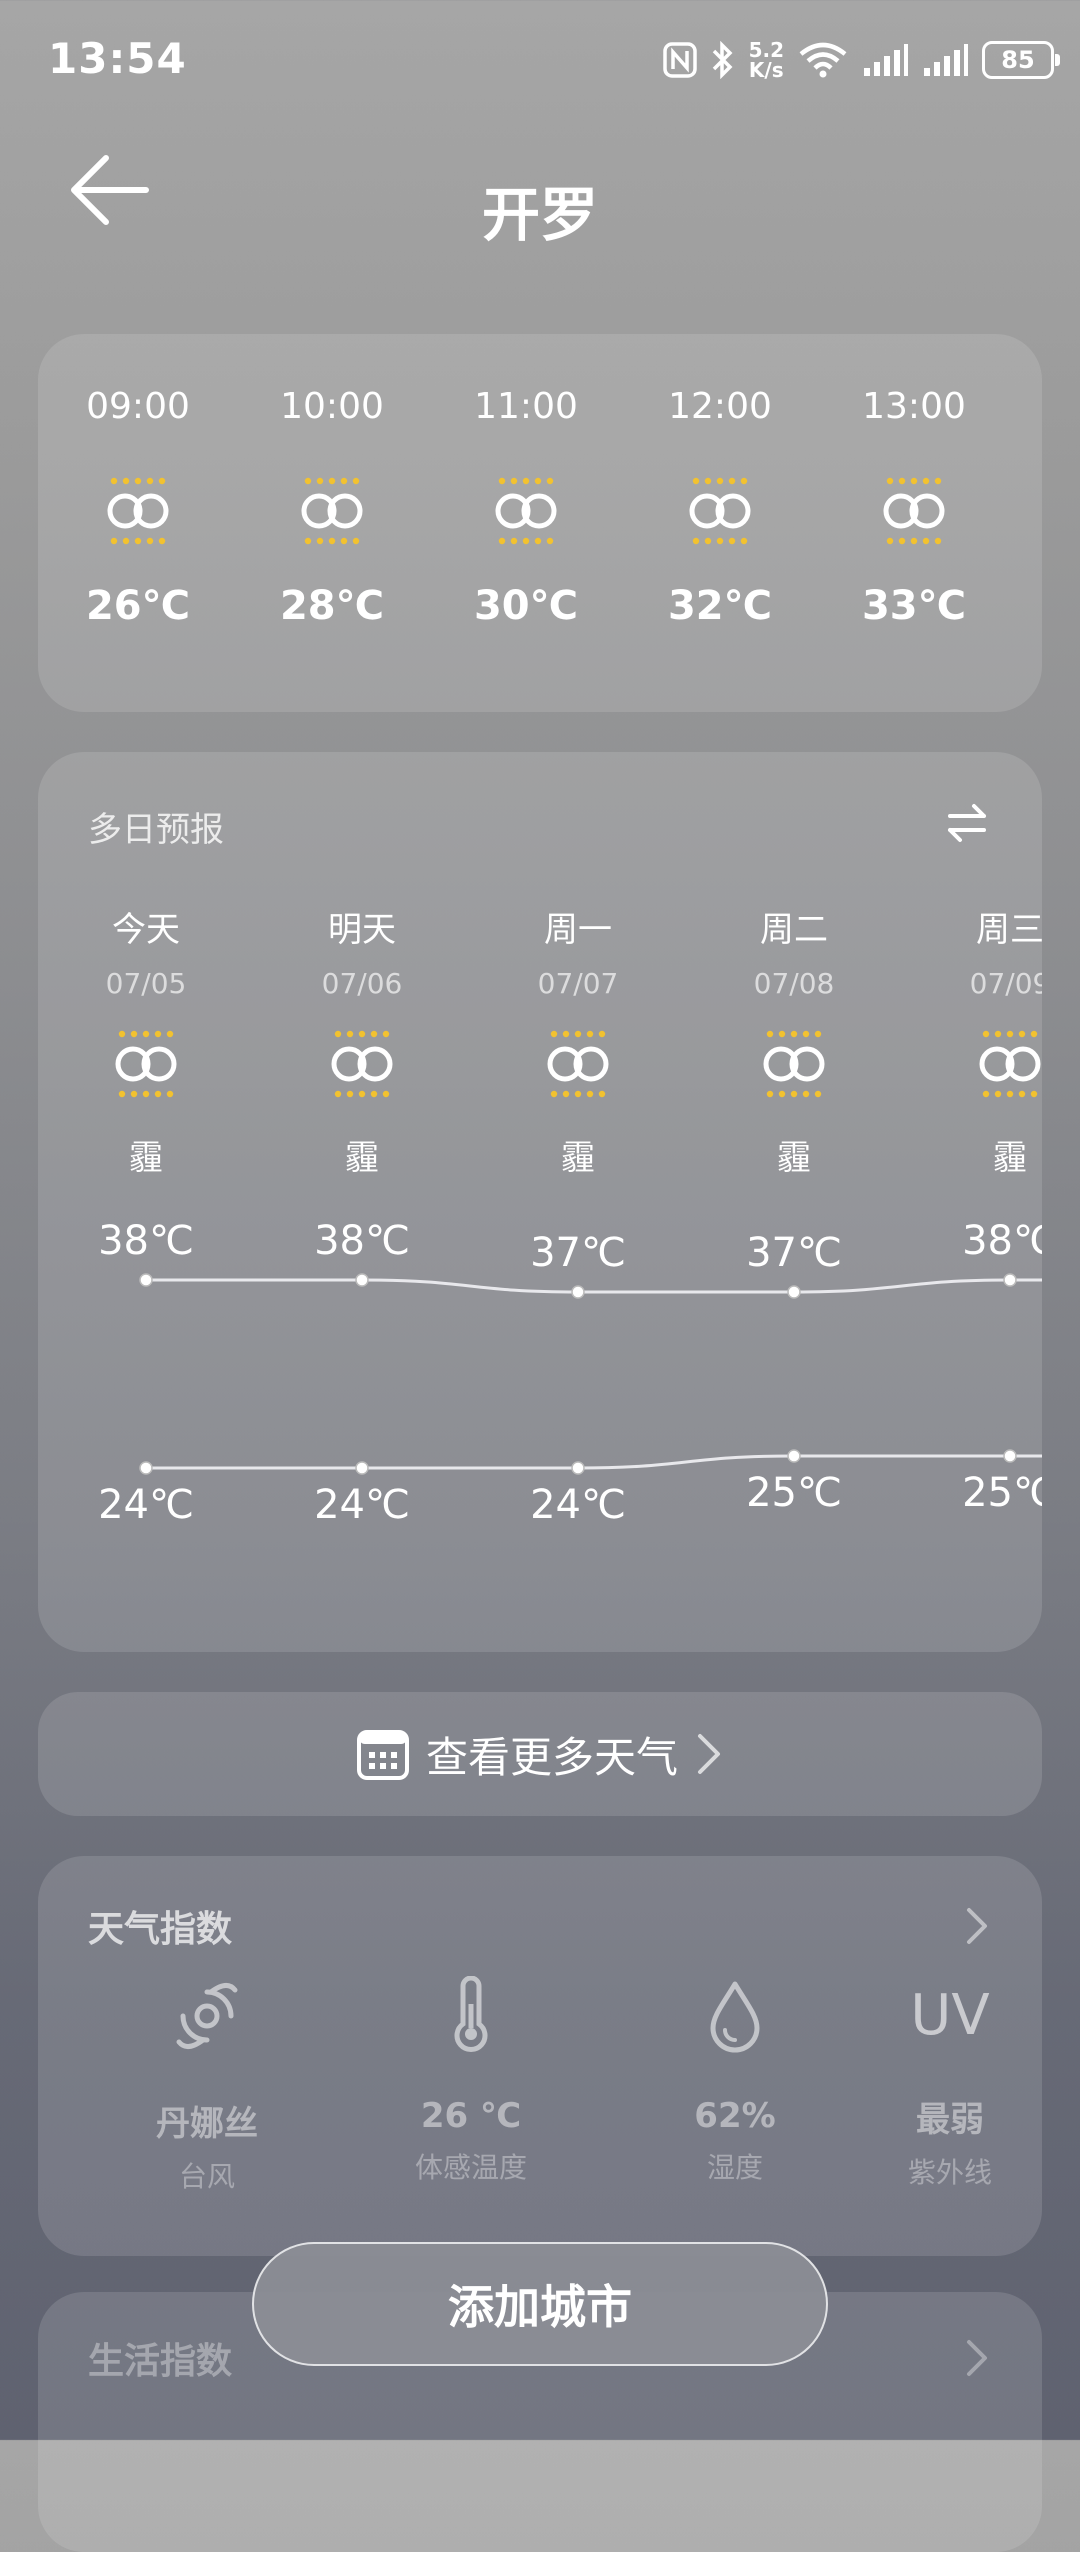 The height and width of the screenshot is (2552, 1080). What do you see at coordinates (332, 606) in the screenshot?
I see `hour-temp: 28℃` at bounding box center [332, 606].